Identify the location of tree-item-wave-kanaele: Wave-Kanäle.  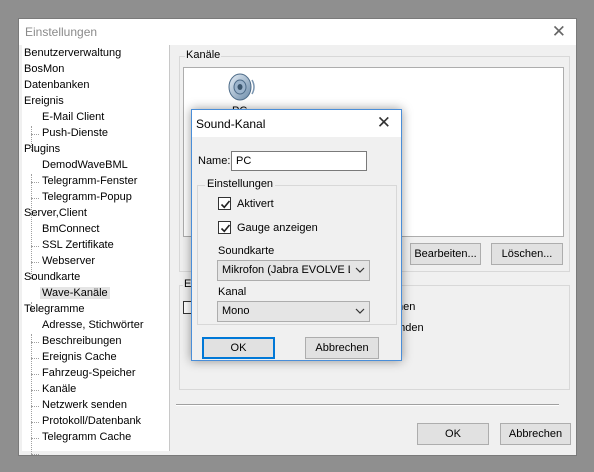
(75, 293).